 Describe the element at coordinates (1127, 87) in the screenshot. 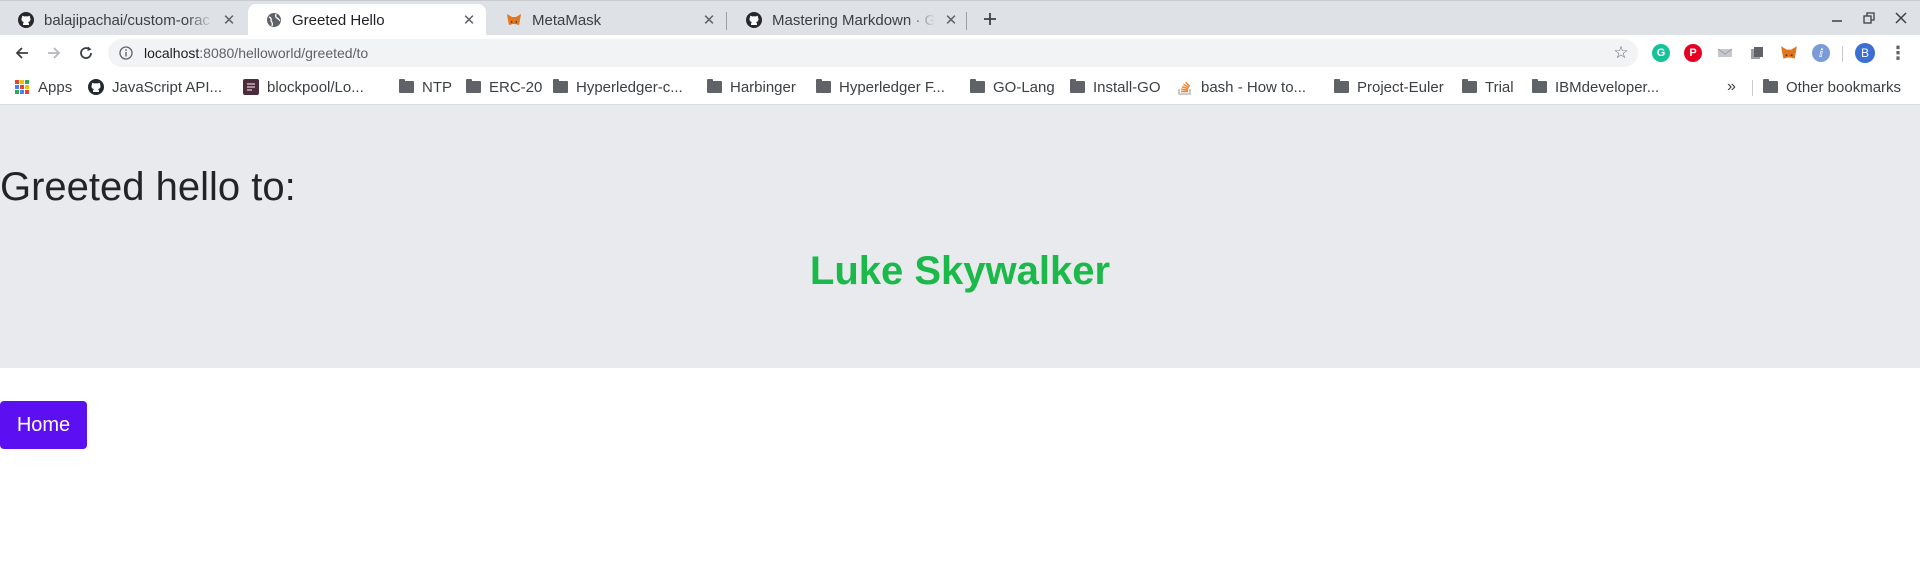

I see `bookmark-label: Install-GO` at that location.